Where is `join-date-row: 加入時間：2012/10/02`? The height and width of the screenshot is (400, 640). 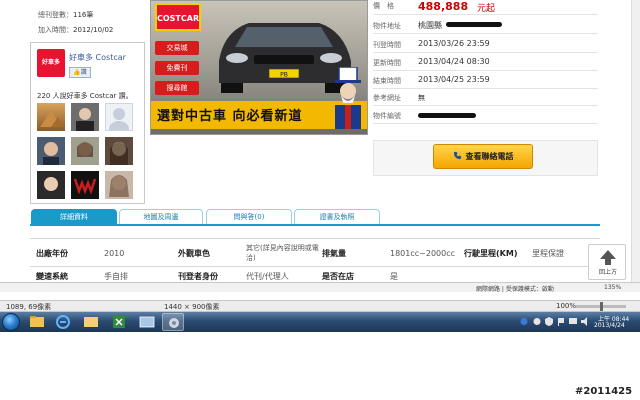 join-date-row: 加入時間：2012/10/02 is located at coordinates (75, 30).